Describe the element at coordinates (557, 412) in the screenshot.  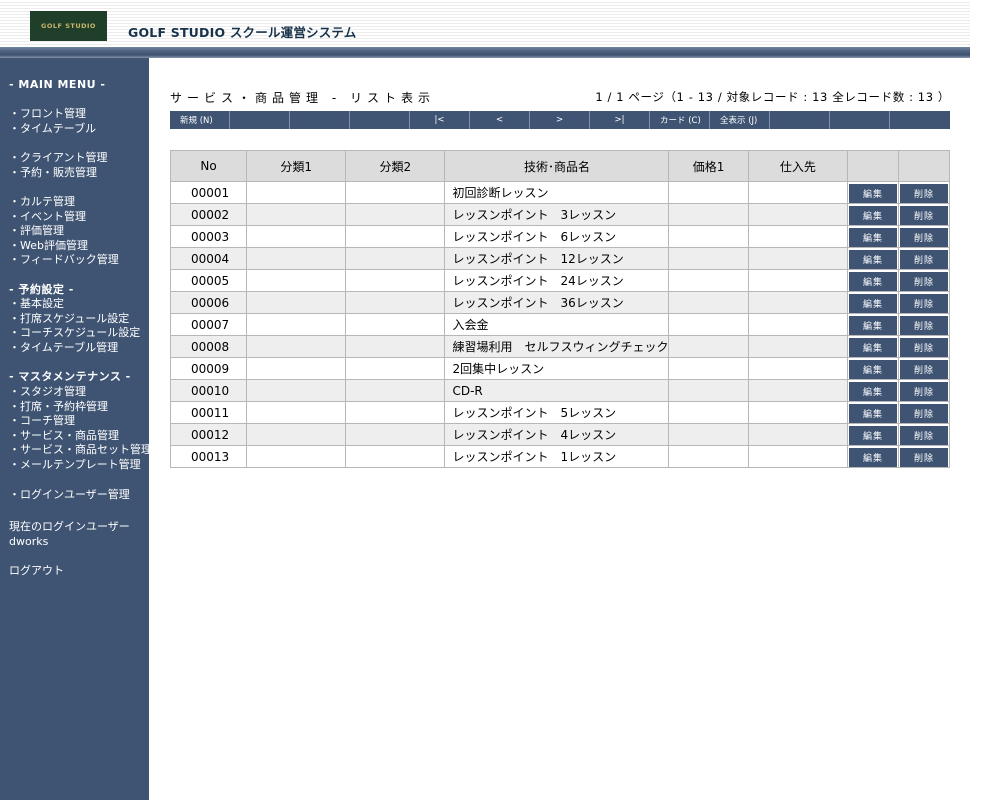
I see `row-product-name: レッスンポイント 5レッスン` at that location.